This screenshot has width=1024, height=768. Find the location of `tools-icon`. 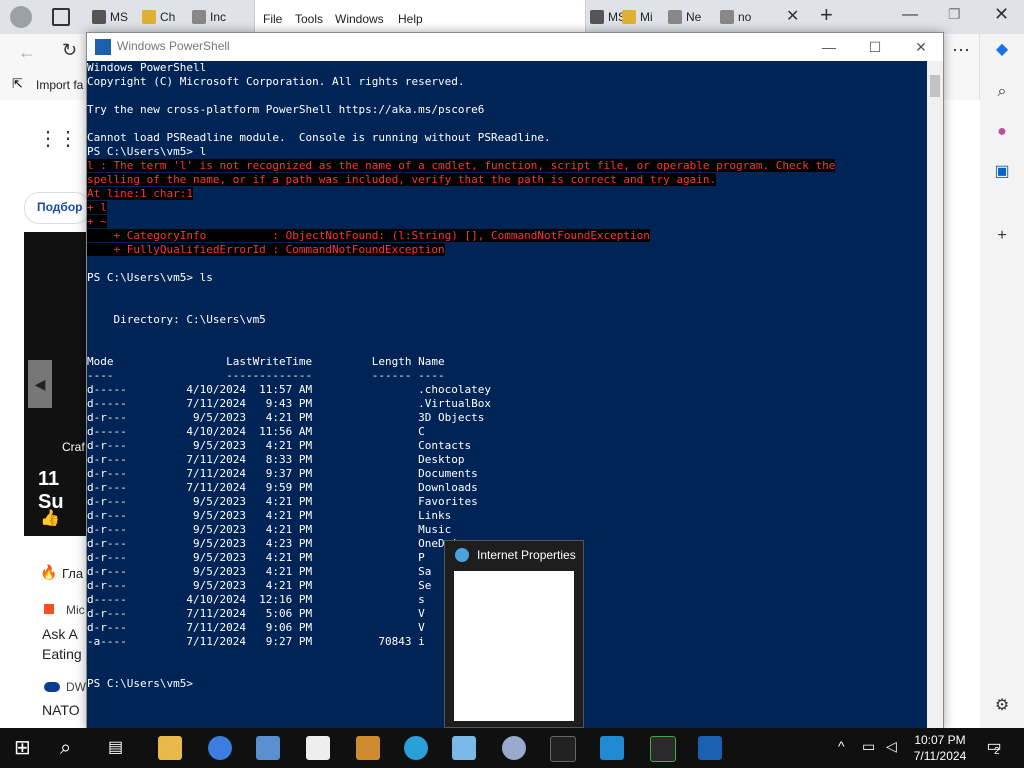

tools-icon is located at coordinates (368, 748).